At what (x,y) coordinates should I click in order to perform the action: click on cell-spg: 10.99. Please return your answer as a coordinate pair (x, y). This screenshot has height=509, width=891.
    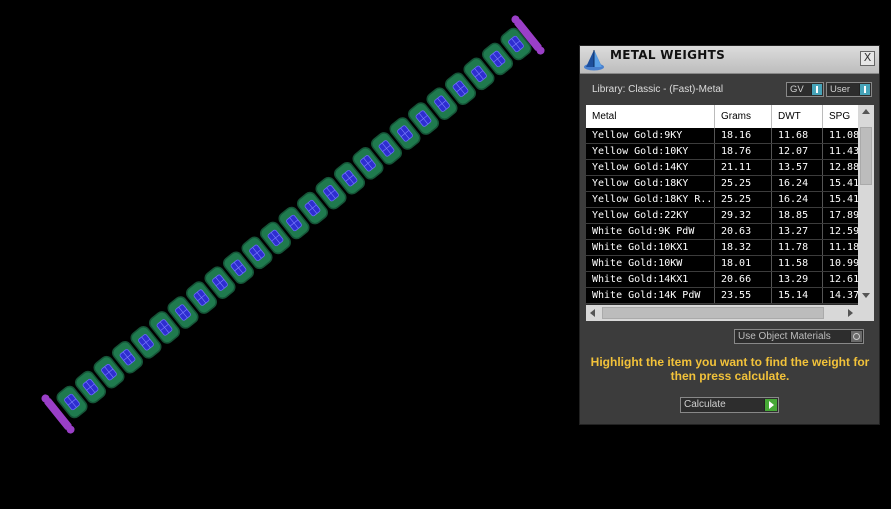
    Looking at the image, I should click on (843, 263).